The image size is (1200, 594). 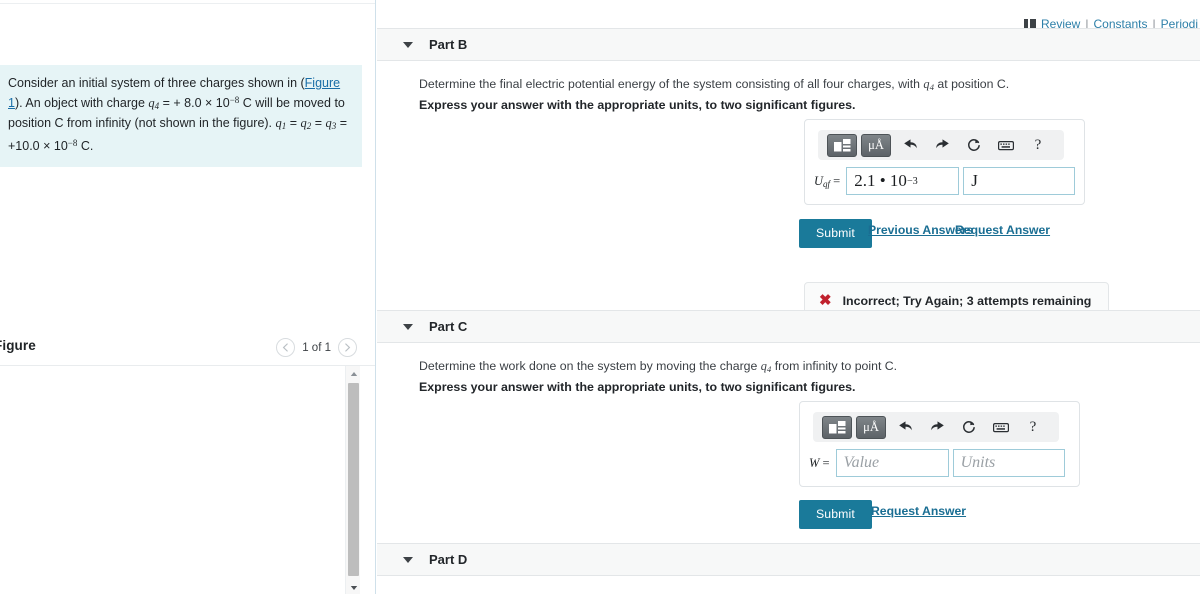 I want to click on part-b-request-answer-link: Request Answer, so click(x=1002, y=230).